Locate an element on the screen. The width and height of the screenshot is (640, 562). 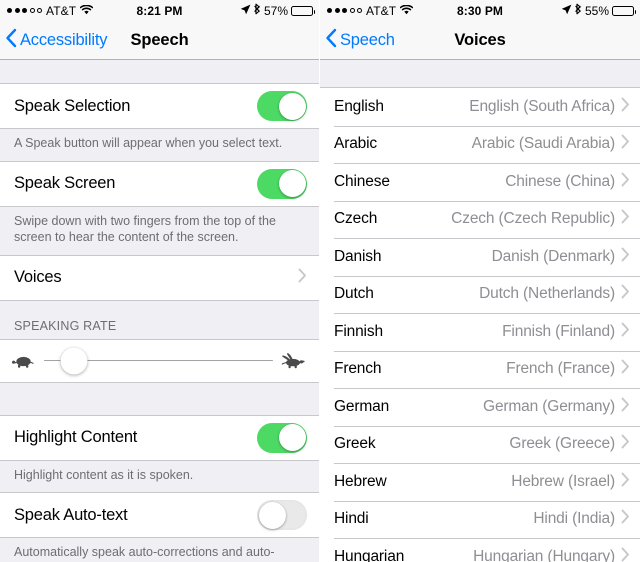
voice-row: Hindi Hindi (India) is located at coordinates (480, 519).